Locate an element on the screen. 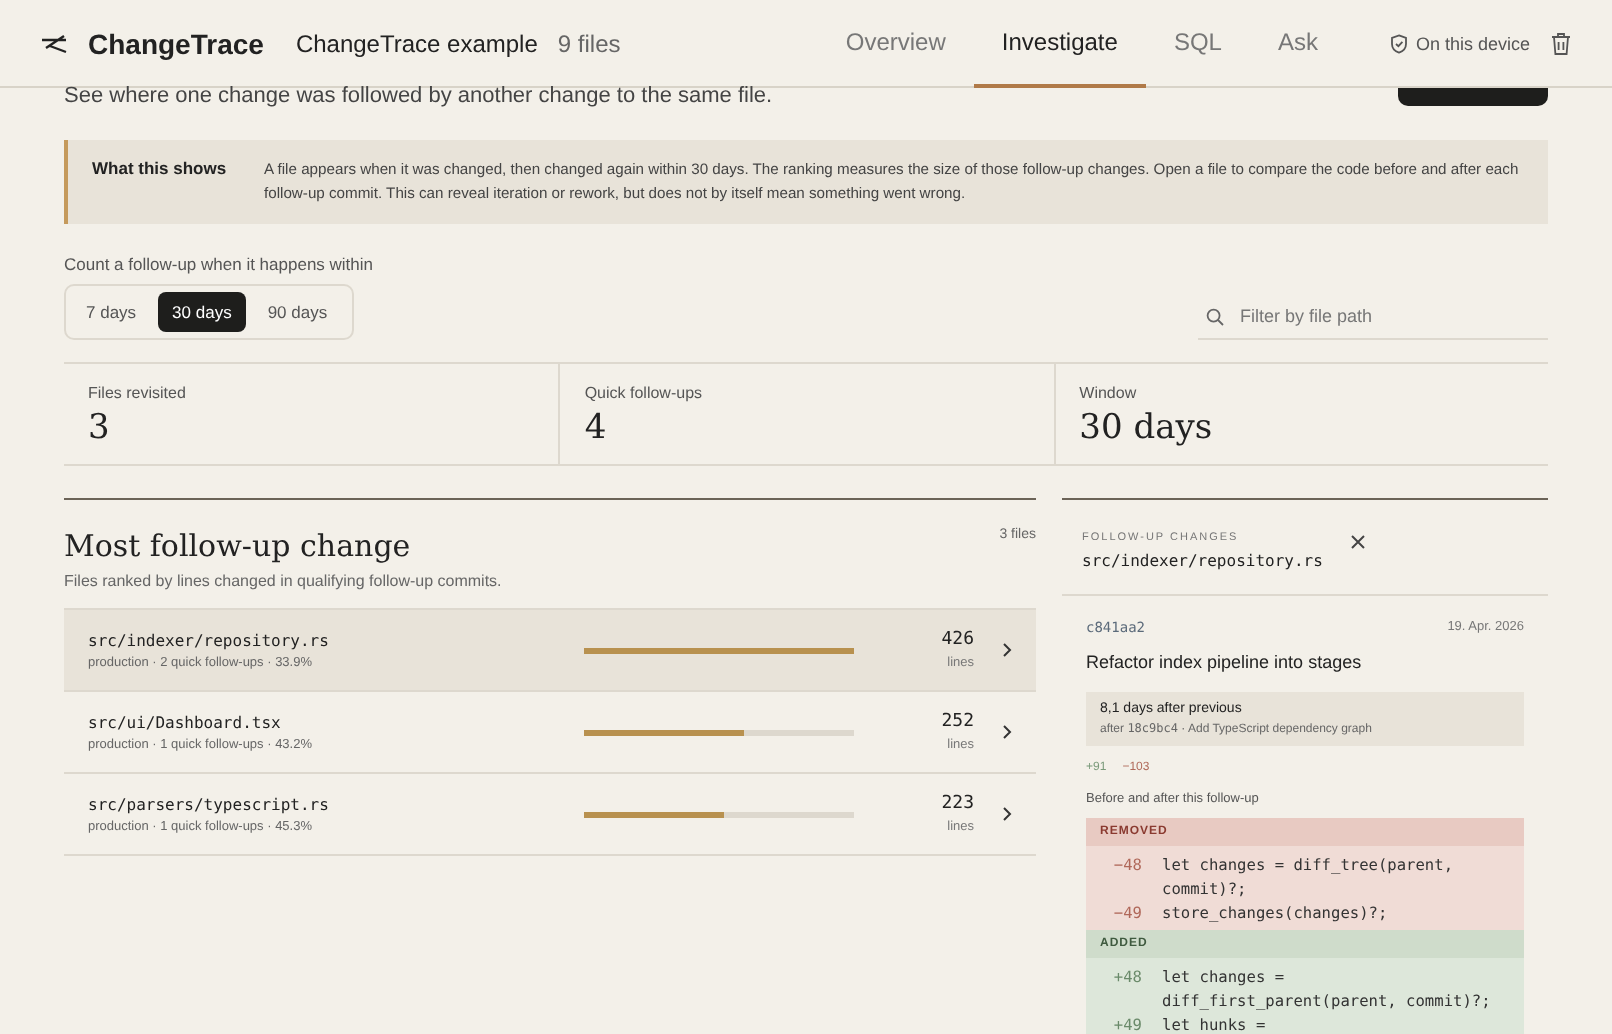 The height and width of the screenshot is (1034, 1612). stat-label: Quick follow-ups is located at coordinates (644, 393).